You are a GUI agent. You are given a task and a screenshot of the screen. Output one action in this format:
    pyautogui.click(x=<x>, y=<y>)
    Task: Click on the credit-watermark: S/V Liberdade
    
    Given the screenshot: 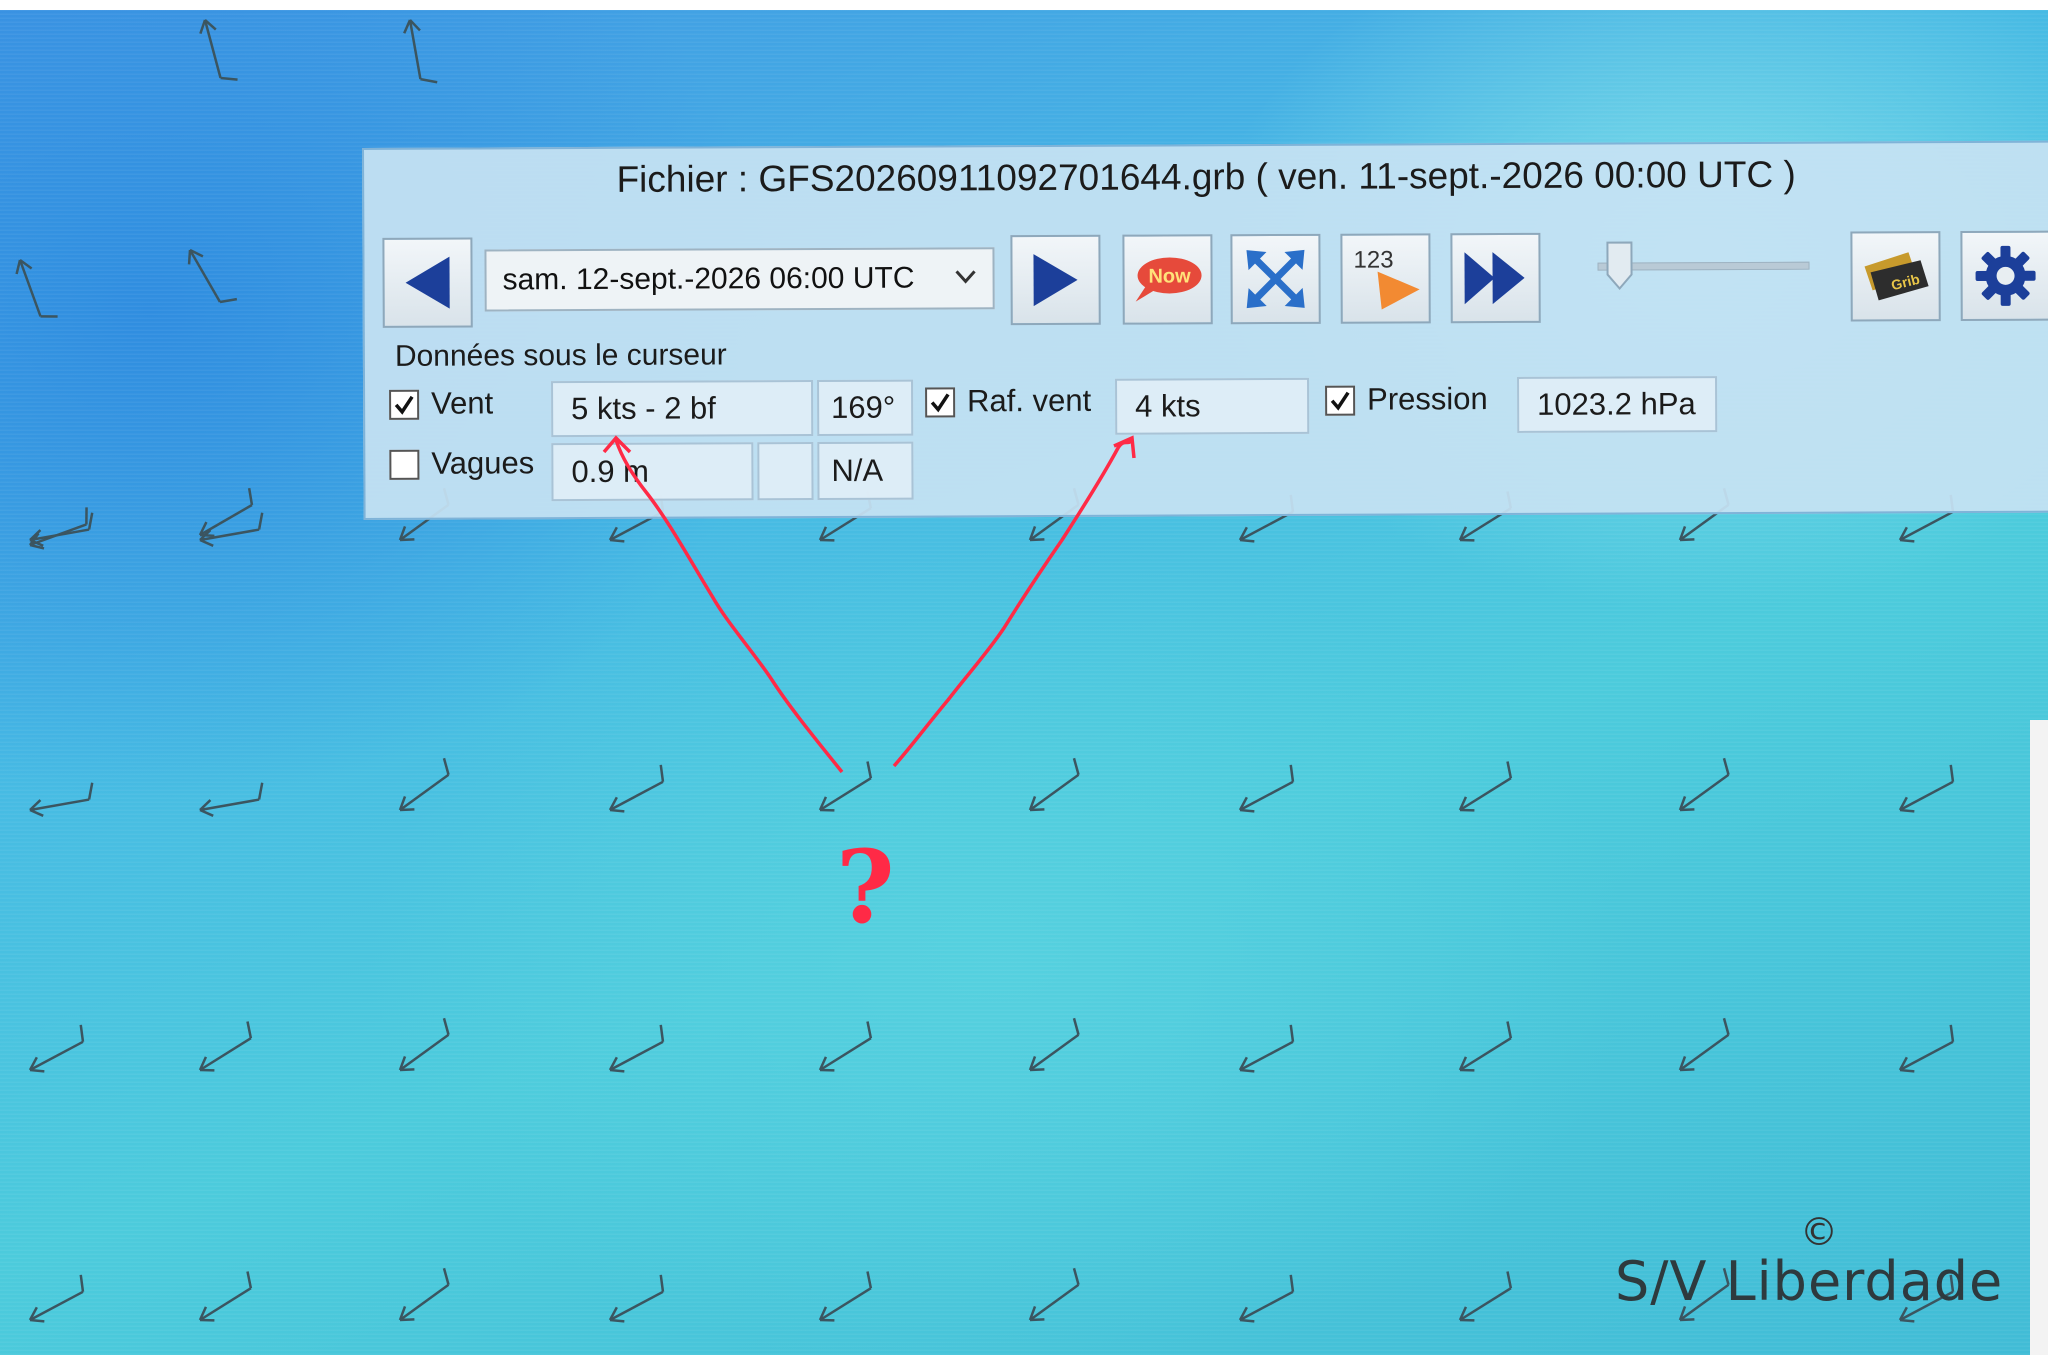 What is the action you would take?
    pyautogui.click(x=1809, y=1281)
    